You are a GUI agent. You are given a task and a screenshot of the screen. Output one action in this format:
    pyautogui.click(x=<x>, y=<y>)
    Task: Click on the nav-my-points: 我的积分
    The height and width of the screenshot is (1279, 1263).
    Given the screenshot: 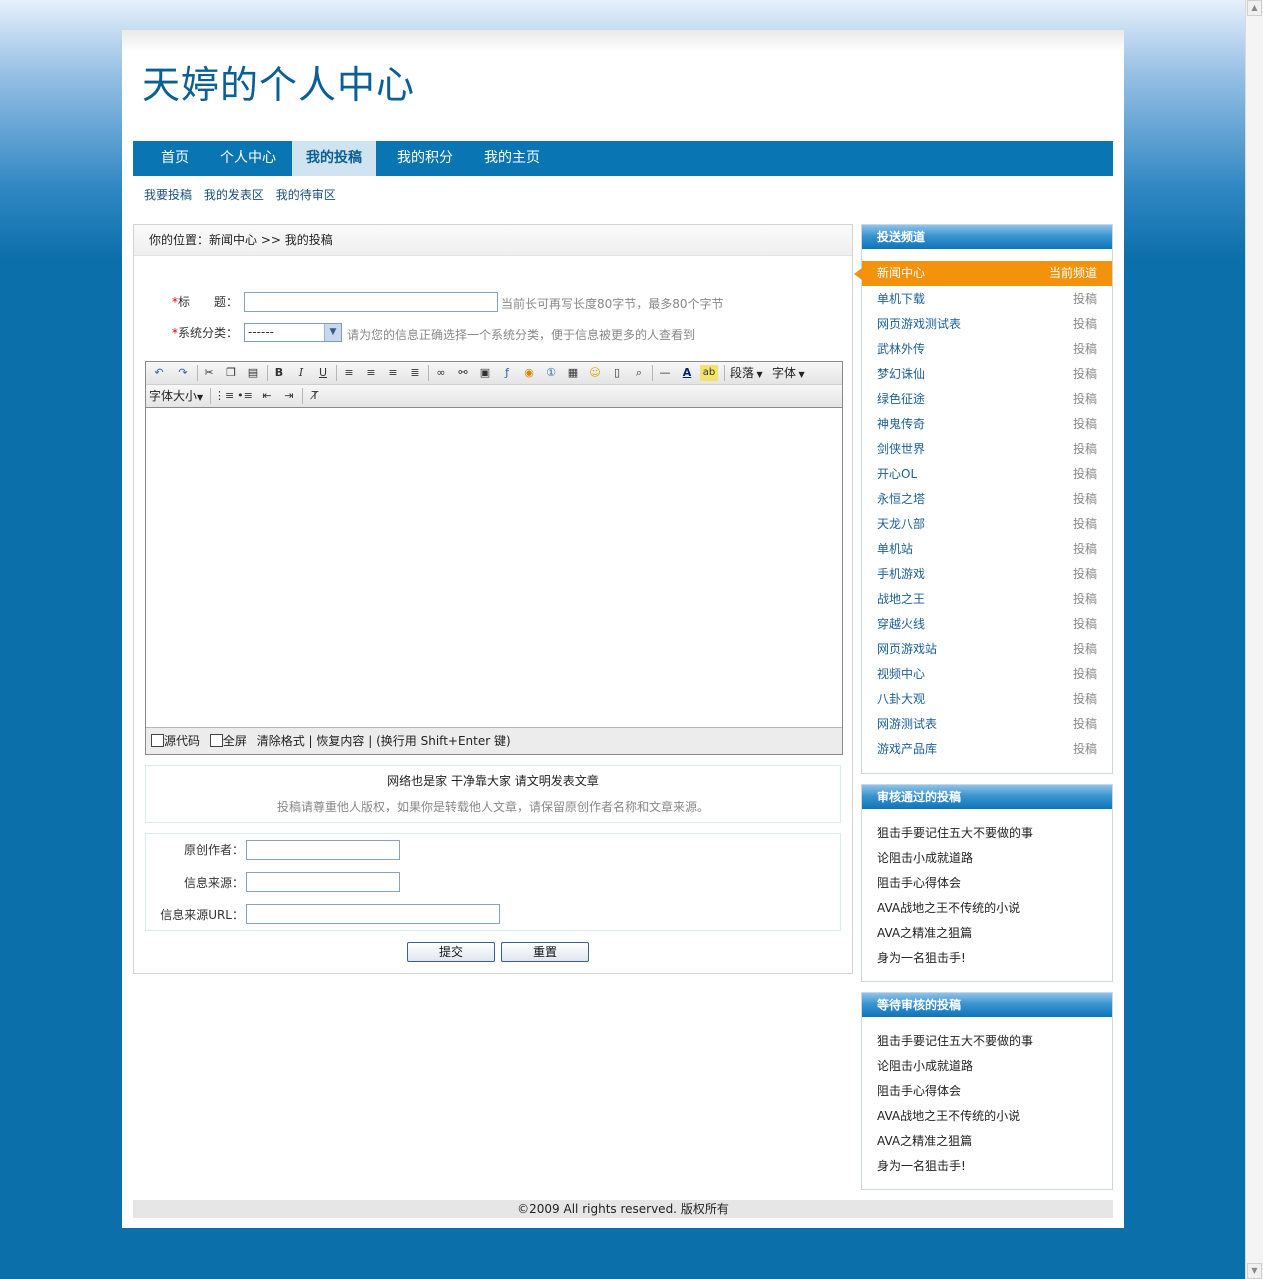 What is the action you would take?
    pyautogui.click(x=425, y=158)
    